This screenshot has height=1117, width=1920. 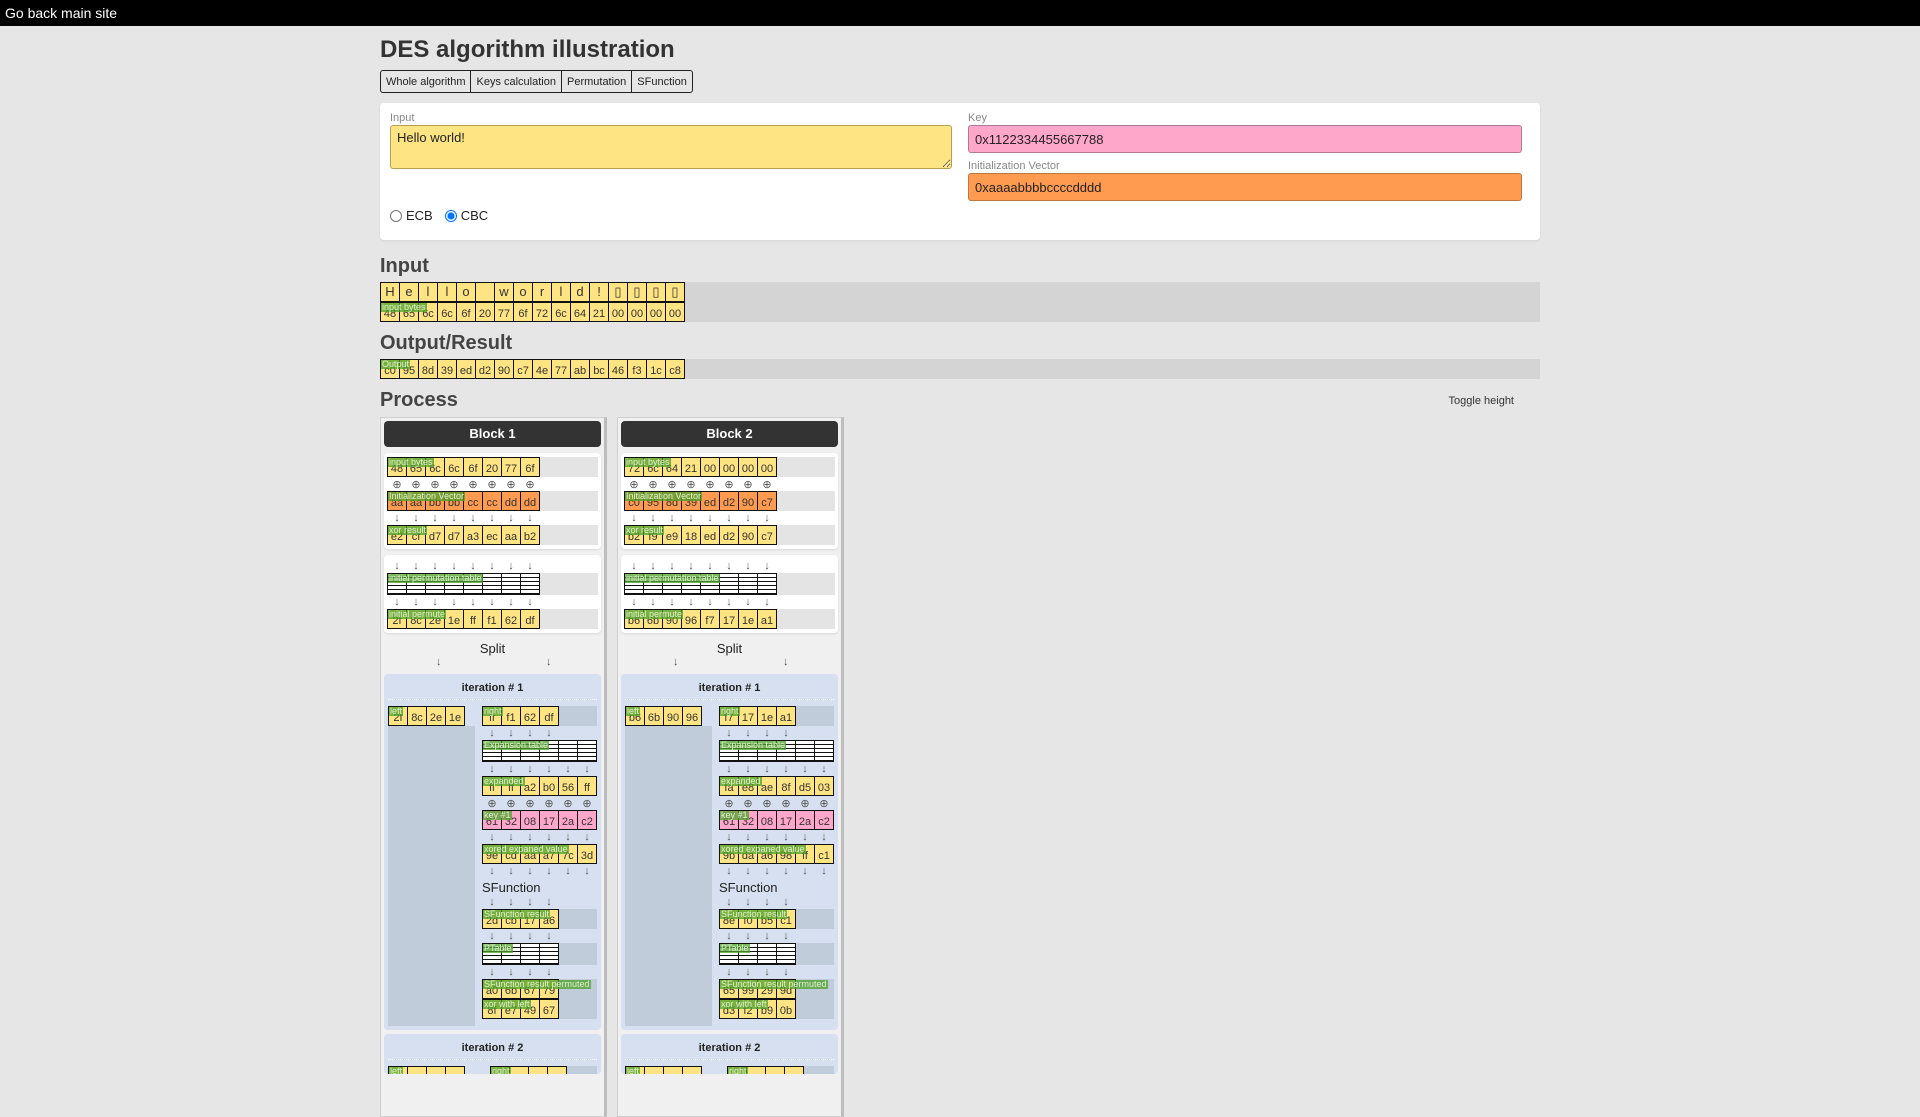 I want to click on plaintext-input: Hello world!, so click(x=671, y=147).